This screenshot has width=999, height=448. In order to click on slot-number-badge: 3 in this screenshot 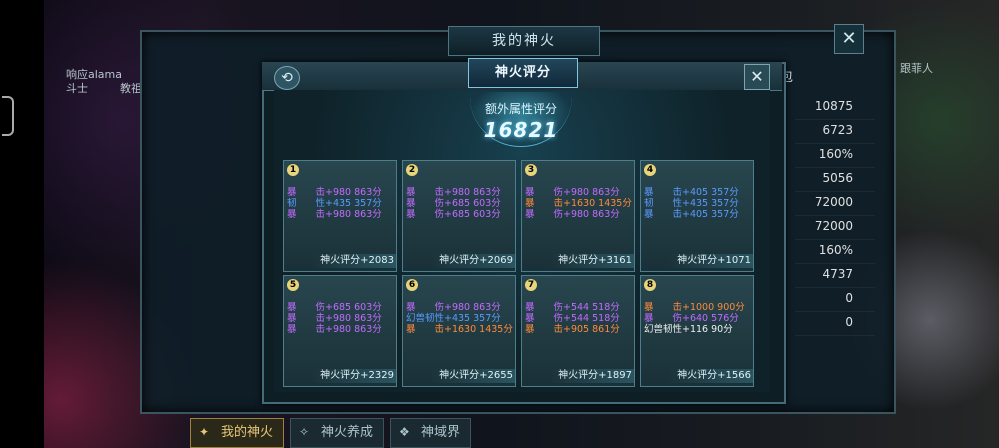, I will do `click(531, 170)`.